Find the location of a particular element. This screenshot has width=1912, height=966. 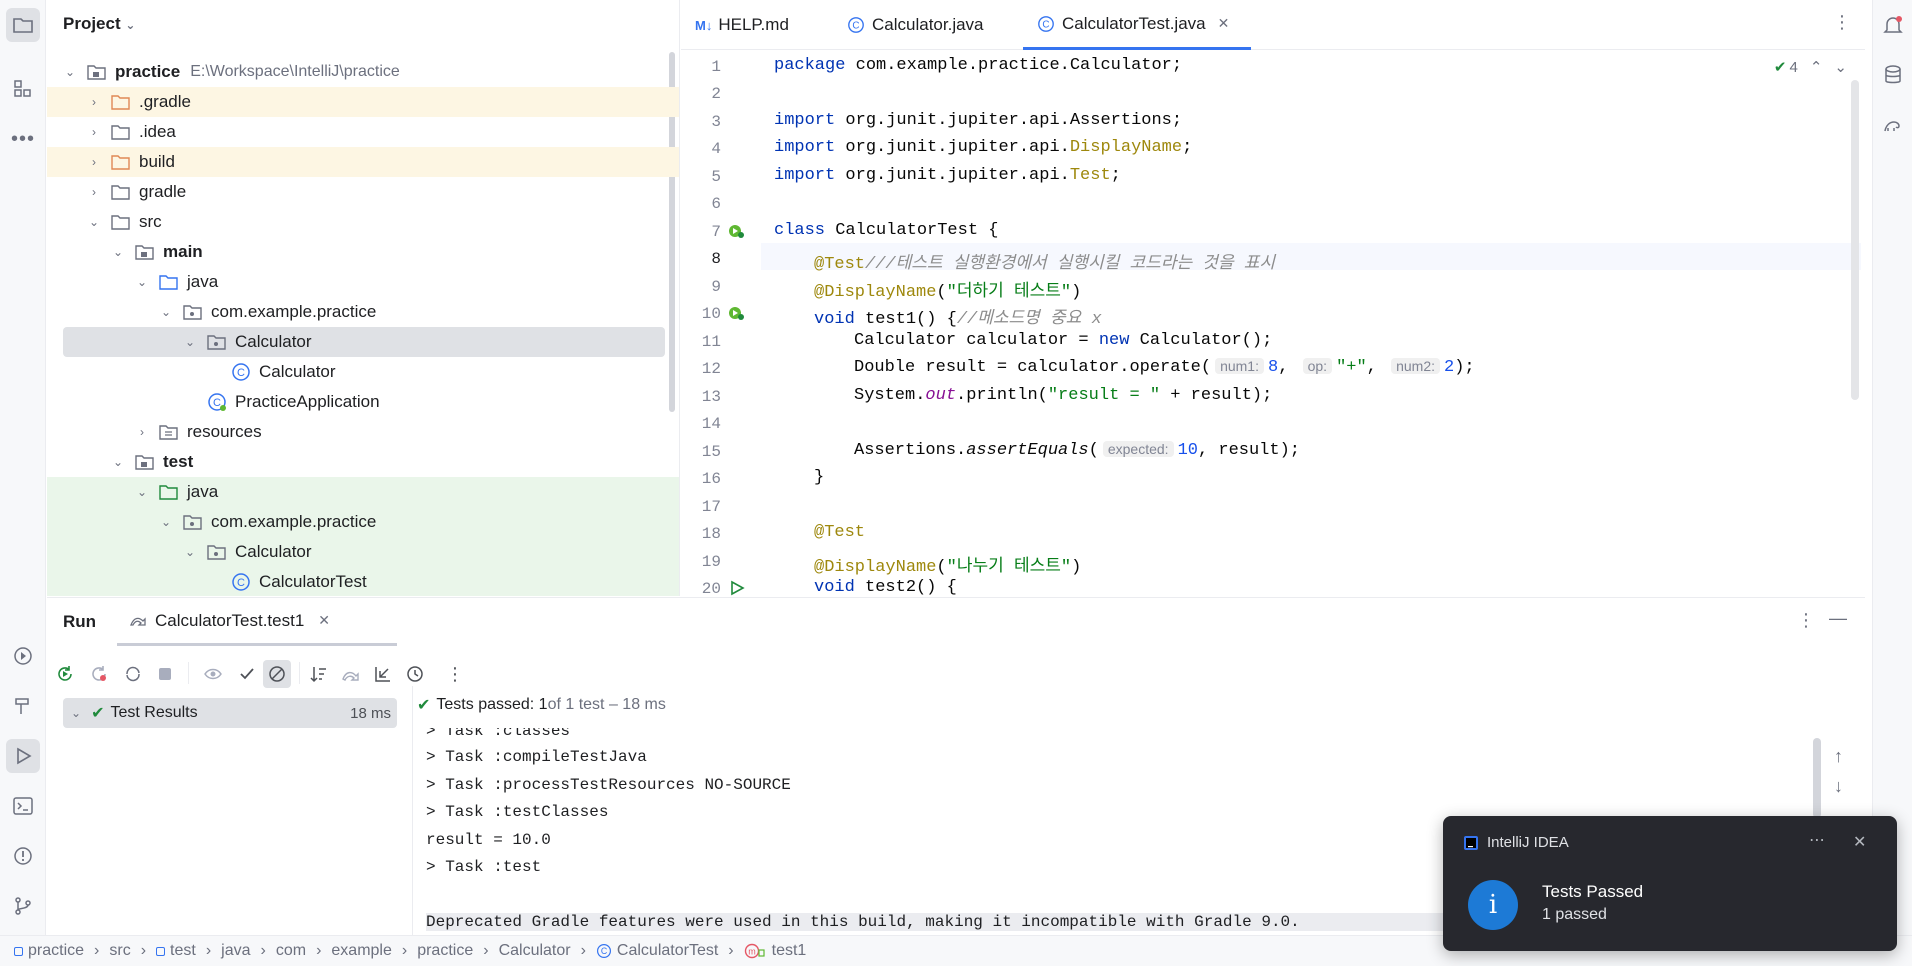

tree-item-idea: › .idea is located at coordinates (363, 132).